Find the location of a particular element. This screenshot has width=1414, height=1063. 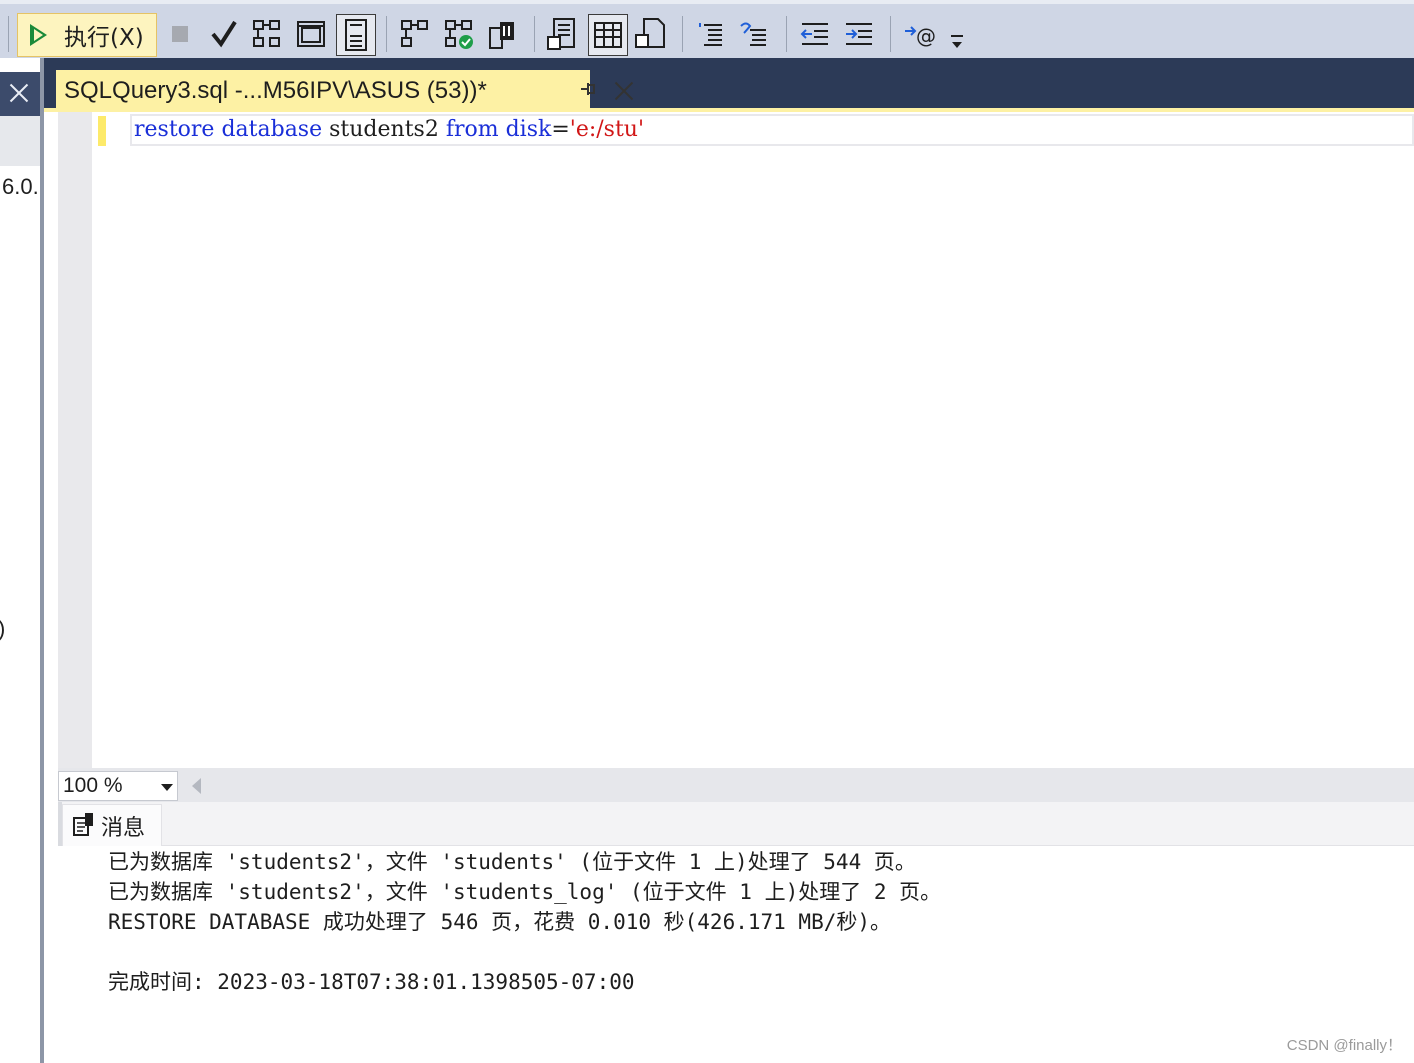

zoom-value: 100 % is located at coordinates (93, 785).